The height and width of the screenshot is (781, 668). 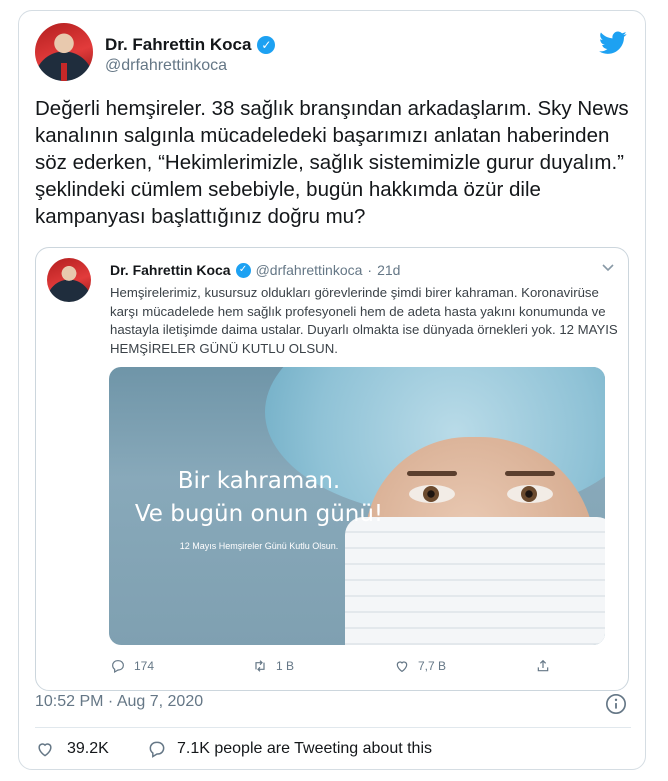 I want to click on right-eyebrow-graphic, so click(x=530, y=473).